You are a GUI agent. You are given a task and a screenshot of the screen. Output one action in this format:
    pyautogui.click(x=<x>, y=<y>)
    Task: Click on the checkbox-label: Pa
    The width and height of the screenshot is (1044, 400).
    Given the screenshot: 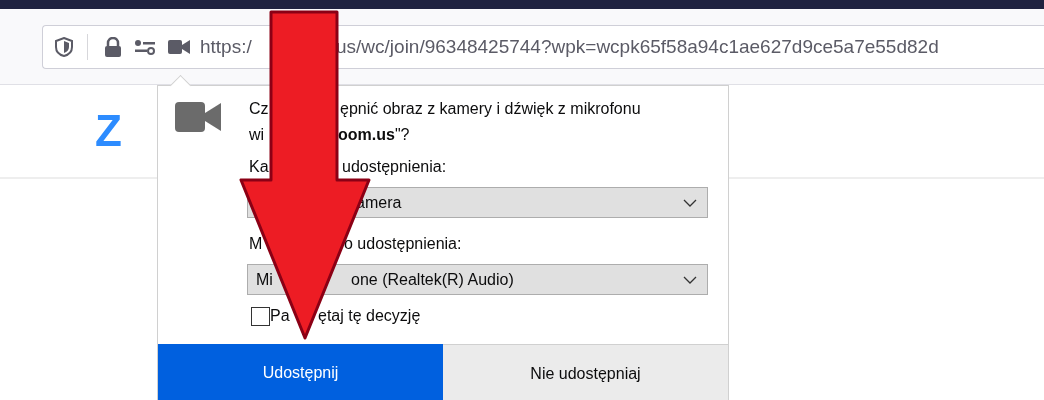 What is the action you would take?
    pyautogui.click(x=280, y=316)
    